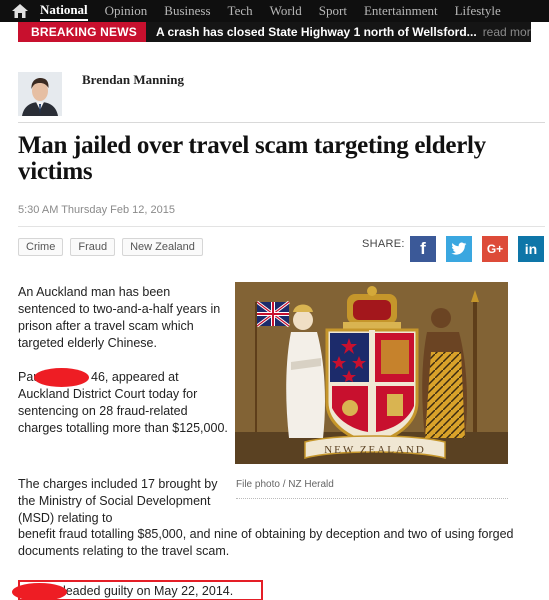 This screenshot has width=549, height=600. Describe the element at coordinates (372, 498) in the screenshot. I see `caption-divider` at that location.